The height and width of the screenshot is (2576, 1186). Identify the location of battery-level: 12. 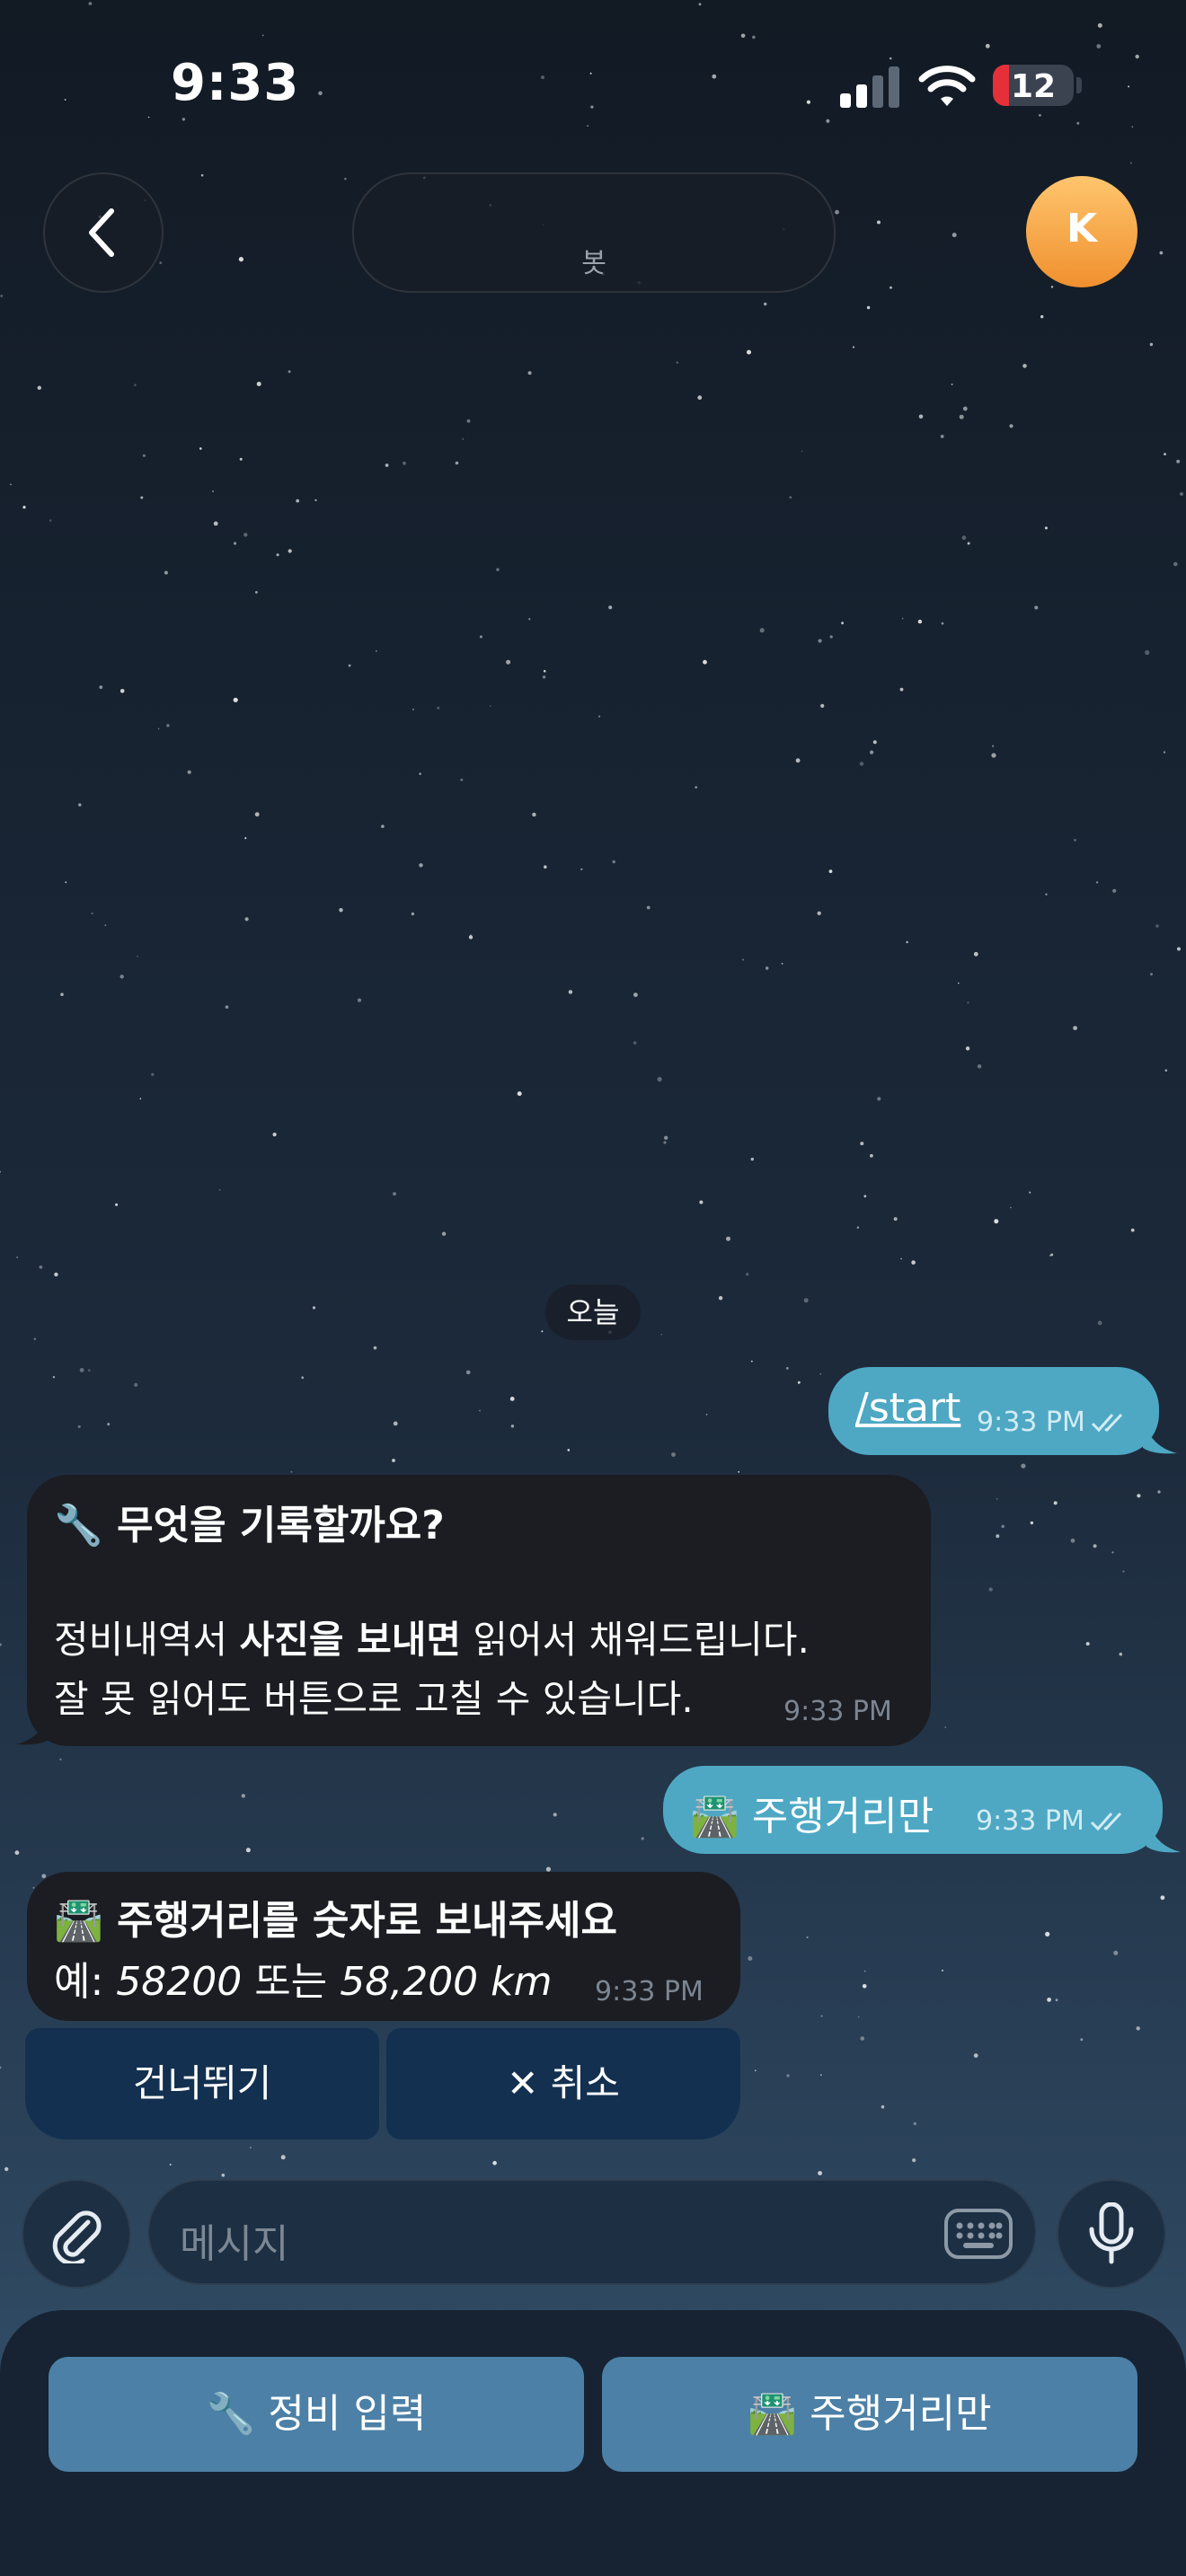
(1033, 86).